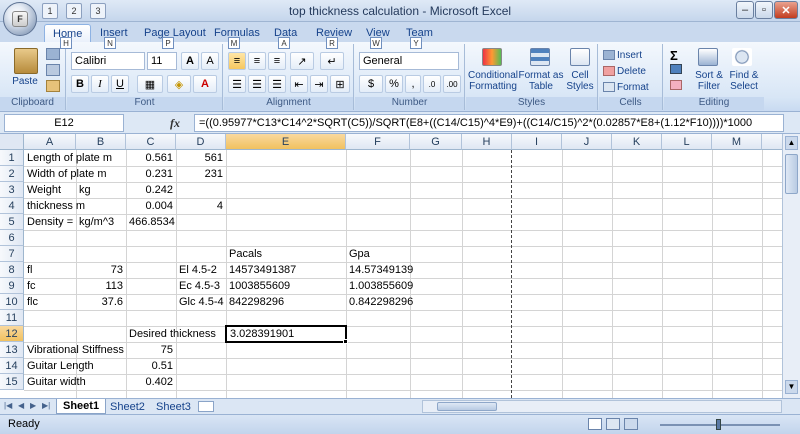 Image resolution: width=800 pixels, height=434 pixels. What do you see at coordinates (764, 10) in the screenshot?
I see `maximize-button: ▫` at bounding box center [764, 10].